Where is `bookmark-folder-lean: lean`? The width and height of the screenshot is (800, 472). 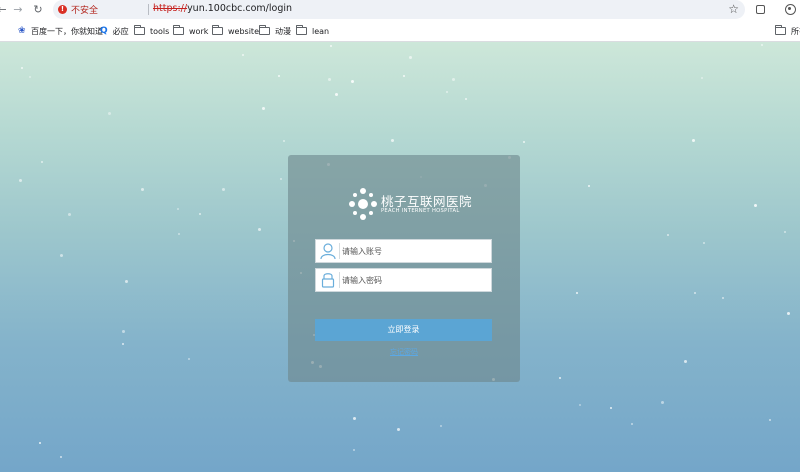 bookmark-folder-lean: lean is located at coordinates (312, 31).